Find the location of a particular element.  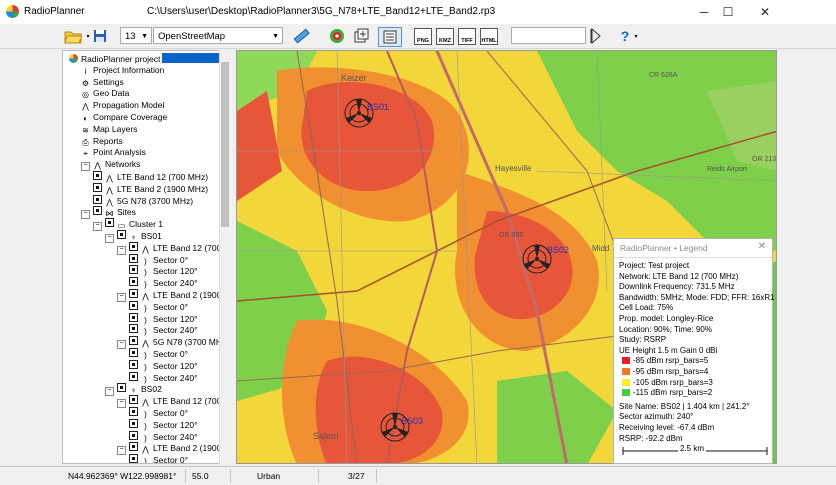

legend-line-text: UE Height 1.5 m Gain 0 dBi is located at coordinates (668, 350).